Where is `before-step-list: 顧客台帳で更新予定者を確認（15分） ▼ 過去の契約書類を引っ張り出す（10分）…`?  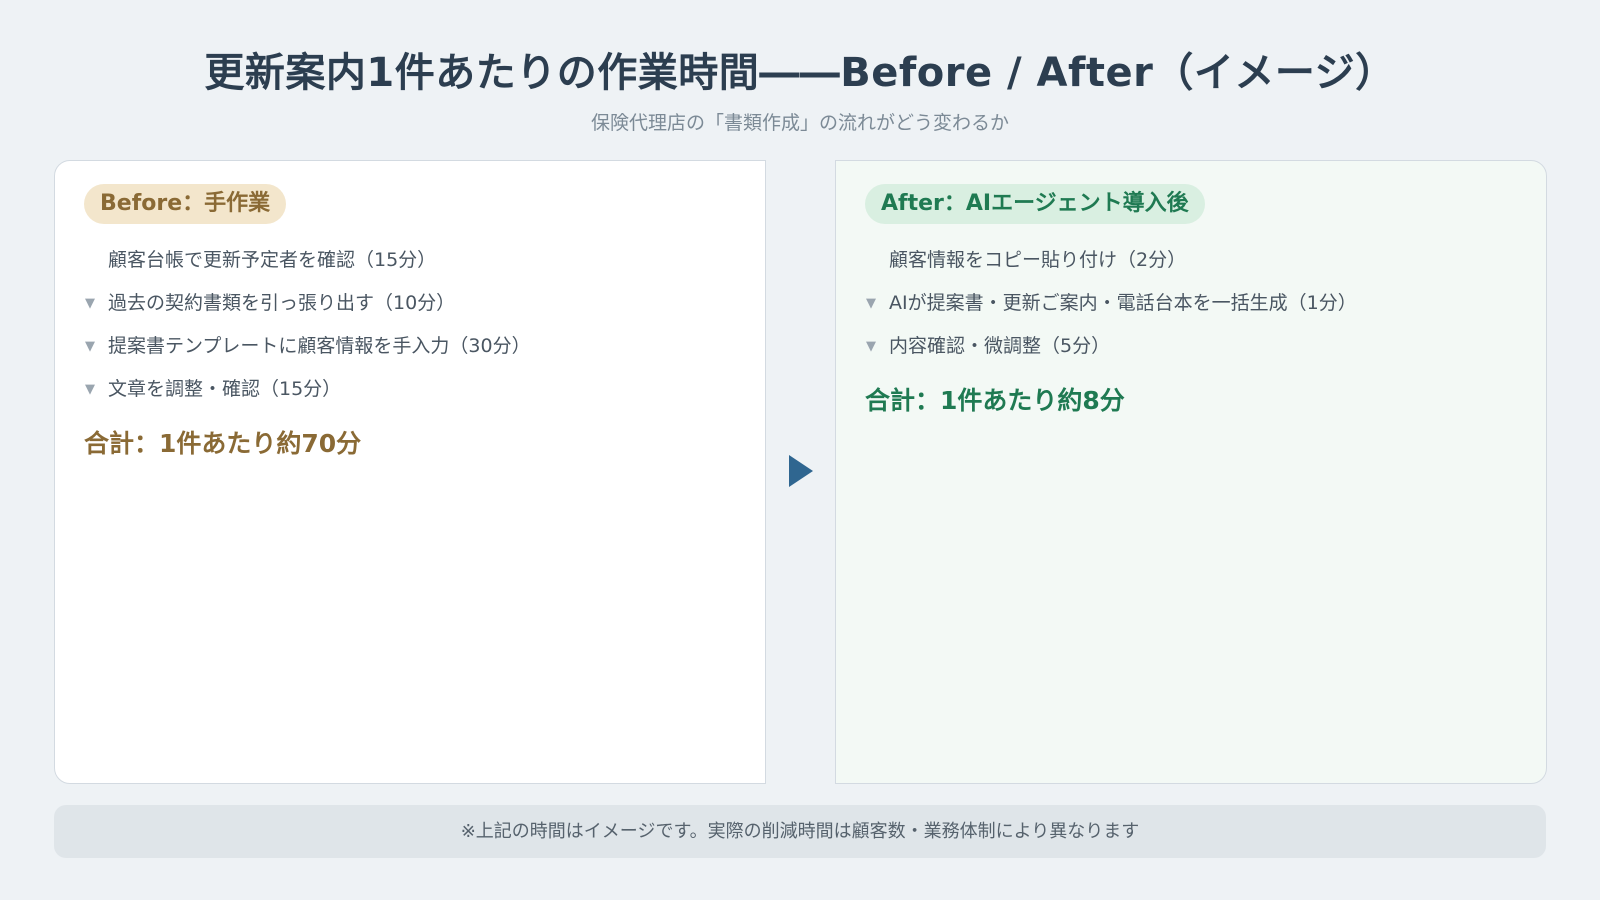 before-step-list: 顧客台帳で更新予定者を確認（15分） ▼ 過去の契約書類を引っ張り出す（10分）… is located at coordinates (307, 325).